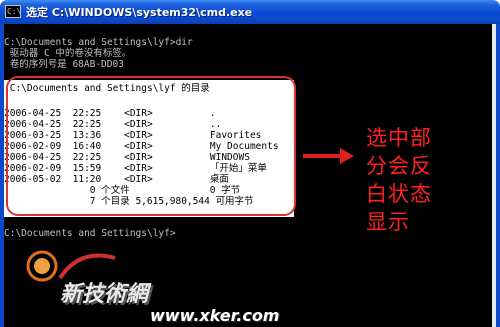 Image resolution: width=500 pixels, height=327 pixels. What do you see at coordinates (104, 294) in the screenshot?
I see `watermark-brand: 新技術網` at bounding box center [104, 294].